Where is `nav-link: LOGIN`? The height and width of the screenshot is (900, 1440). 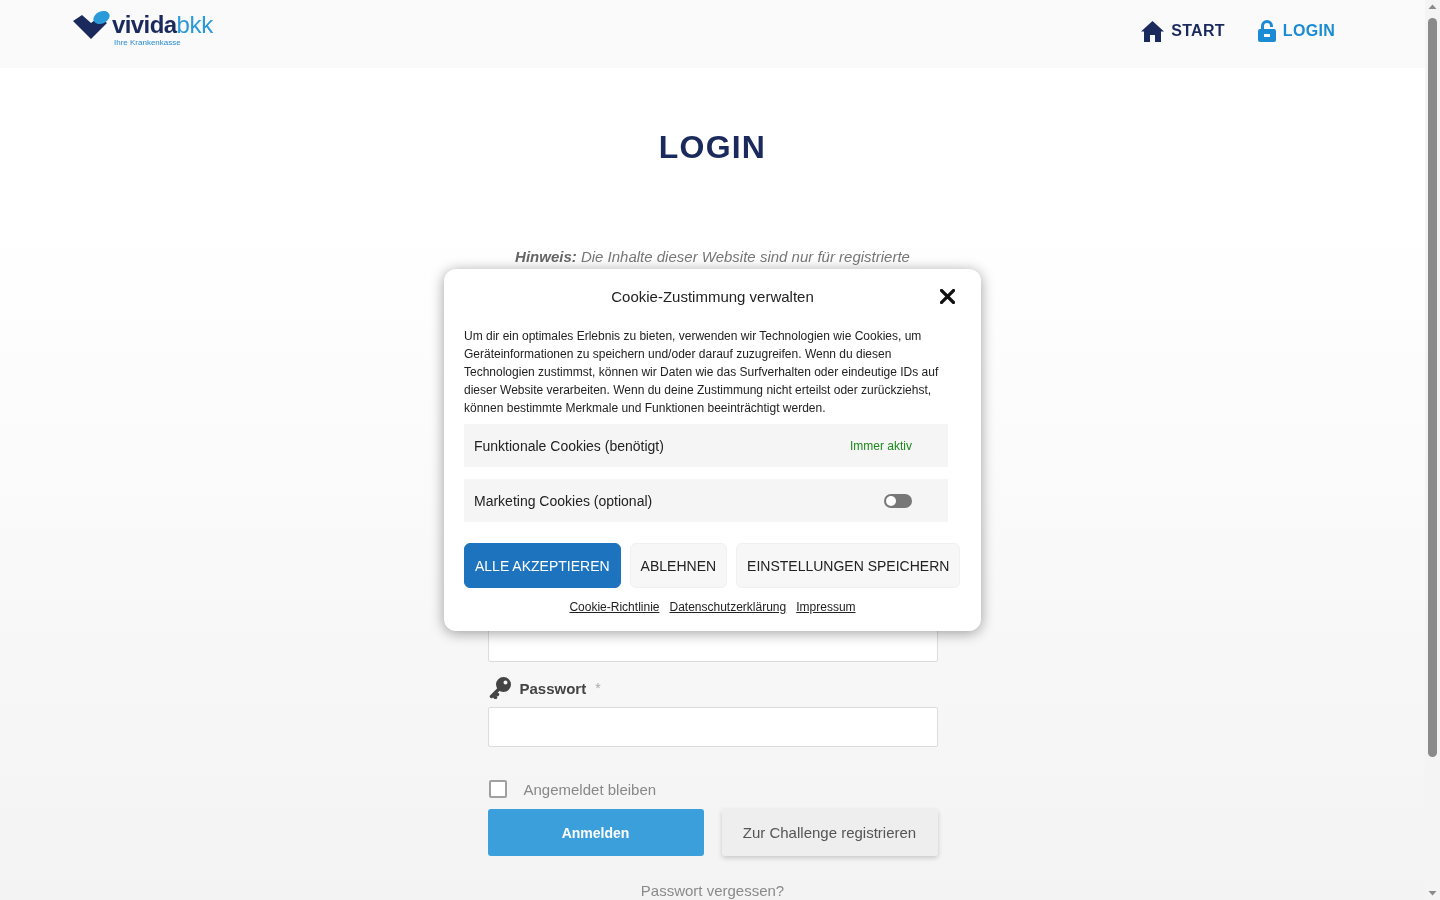
nav-link: LOGIN is located at coordinates (1296, 31).